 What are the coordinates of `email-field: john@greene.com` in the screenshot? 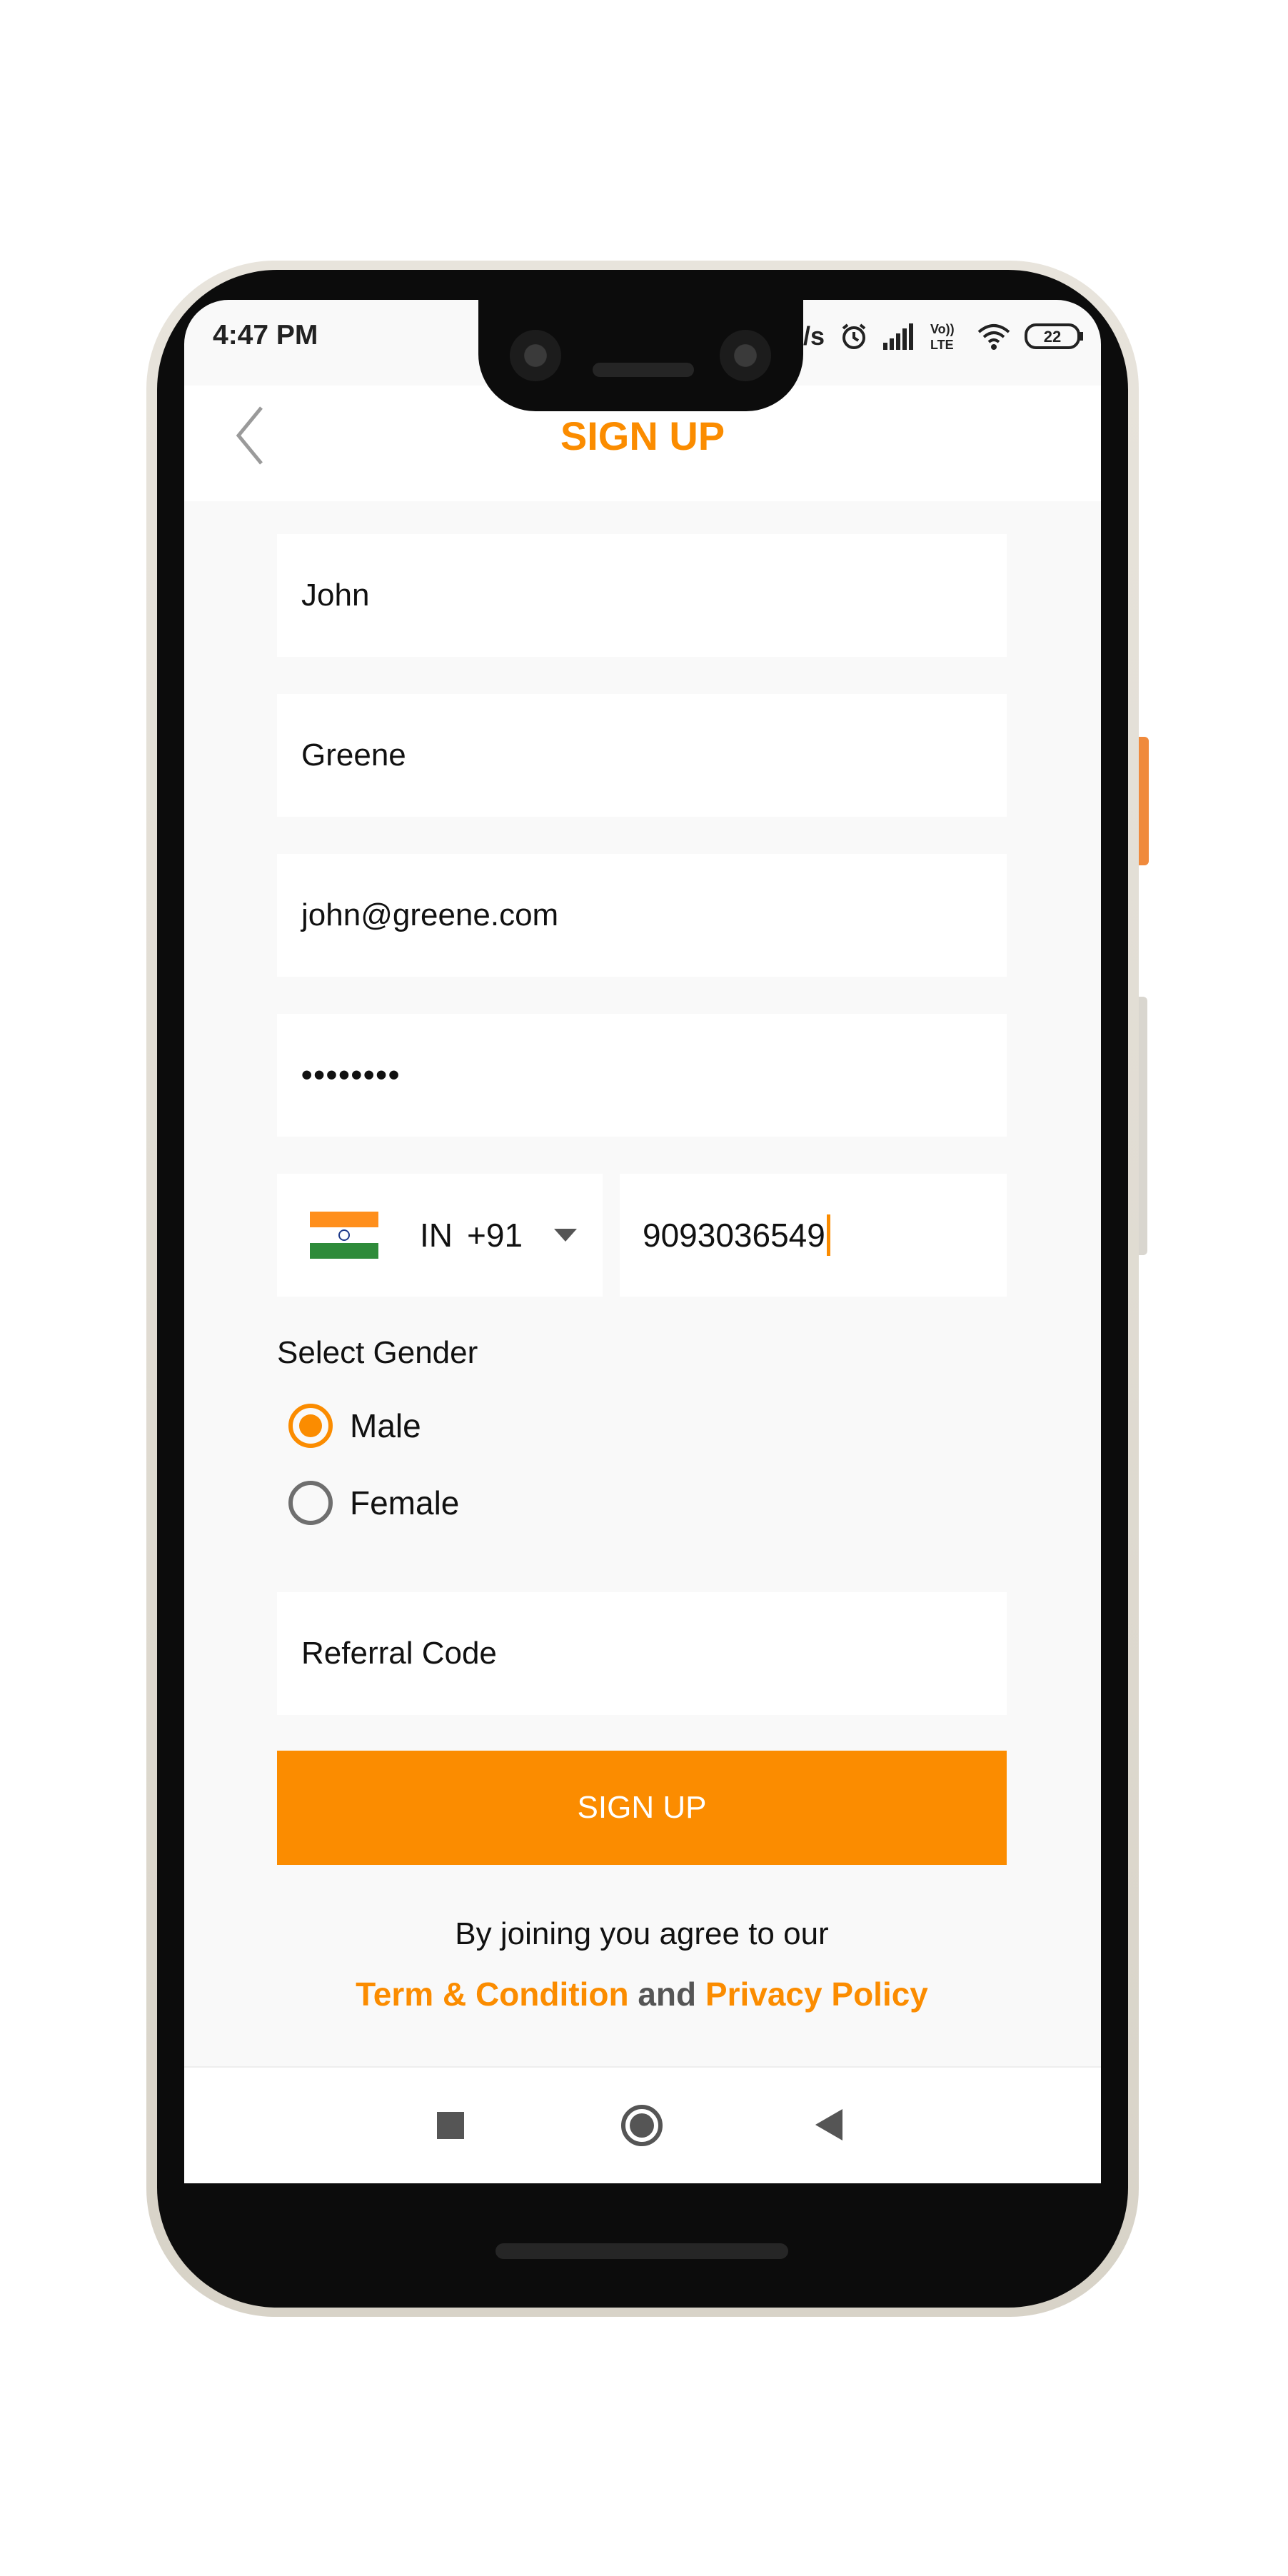 It's located at (642, 916).